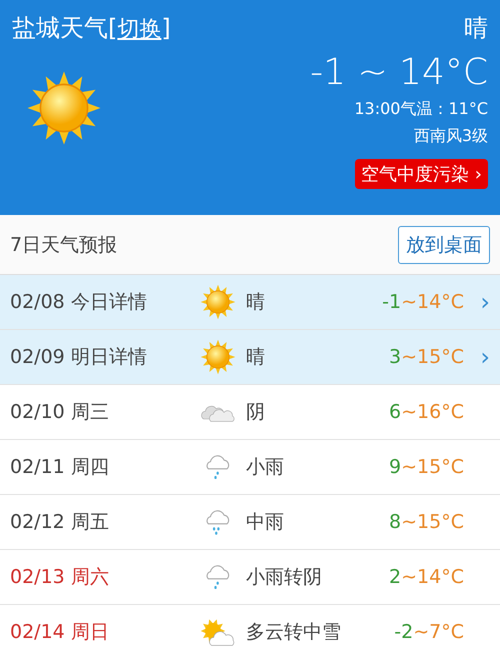 The height and width of the screenshot is (656, 500). I want to click on city-title: 盐城天气, so click(60, 28).